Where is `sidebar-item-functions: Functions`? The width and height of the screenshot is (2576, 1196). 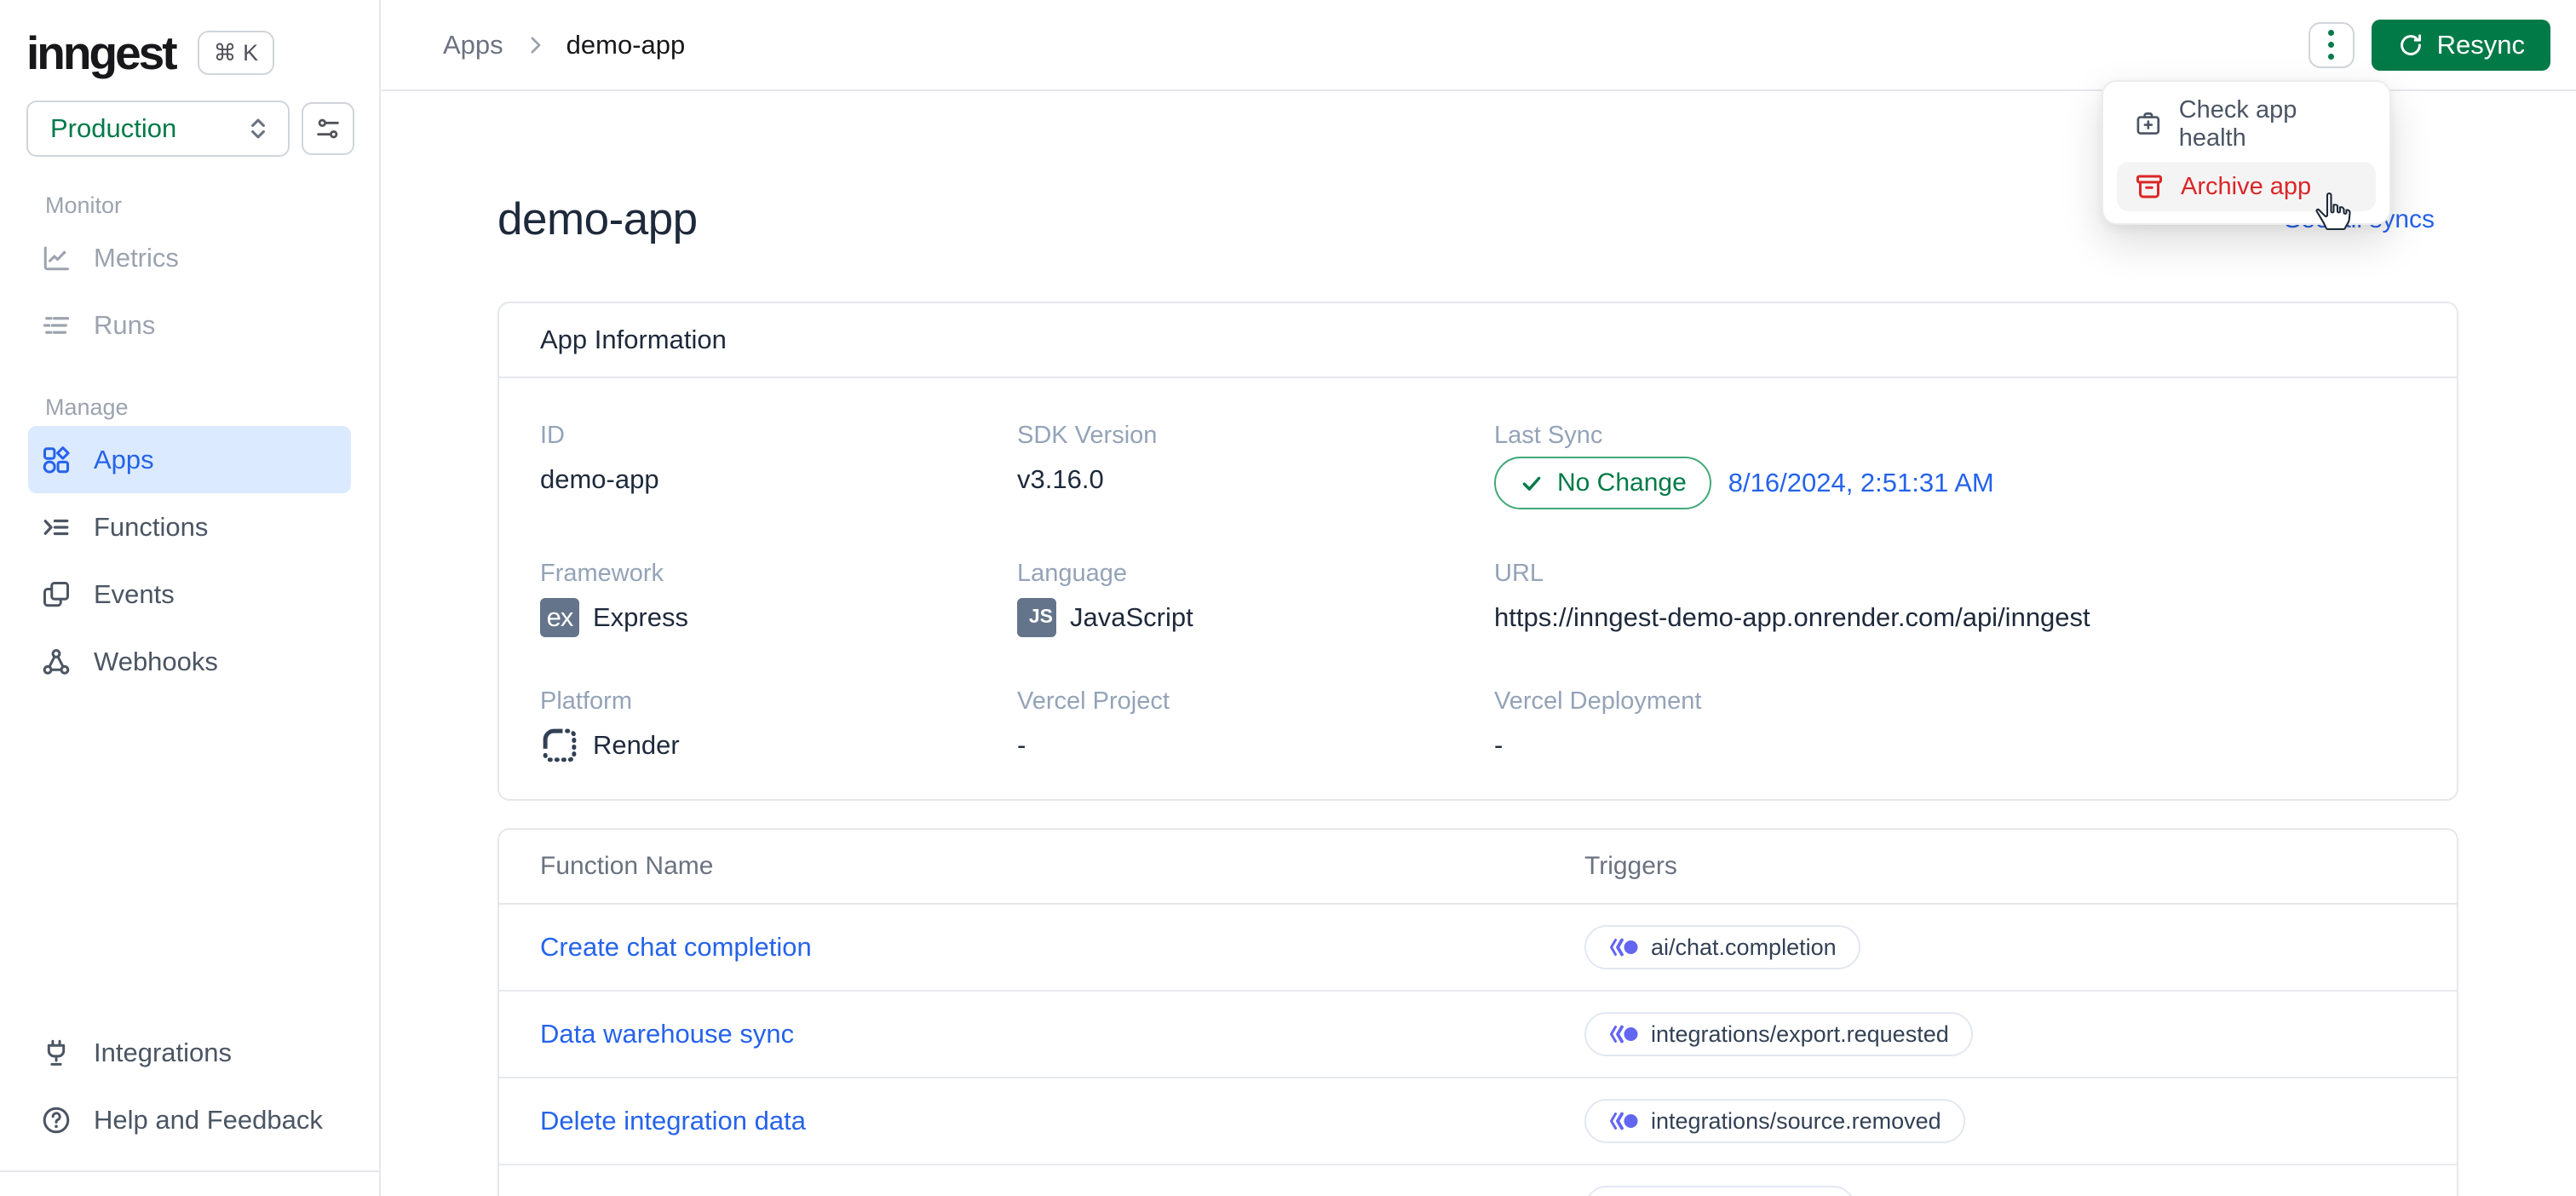 sidebar-item-functions: Functions is located at coordinates (190, 527).